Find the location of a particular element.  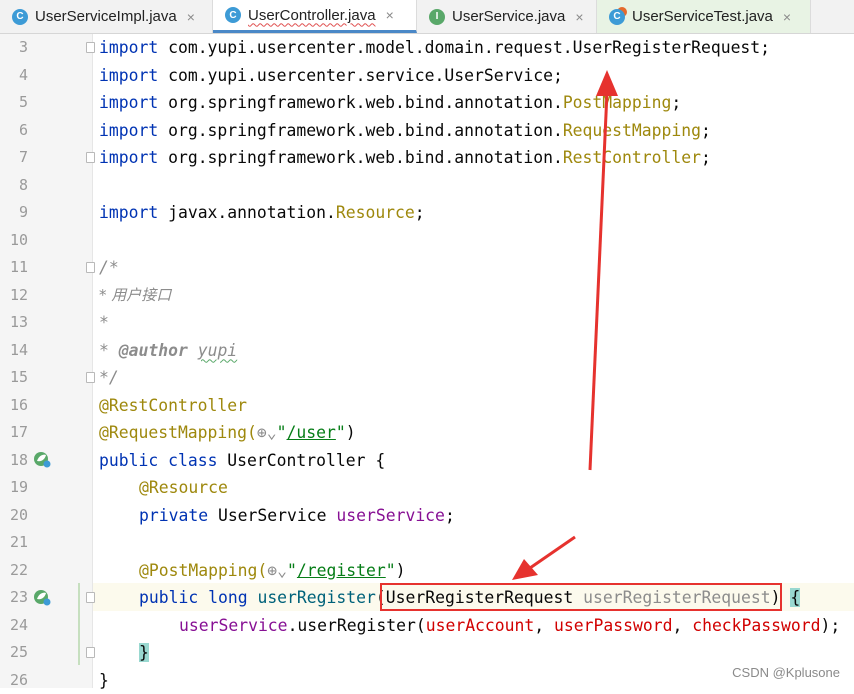

arrow-head-down is located at coordinates (525, 569).